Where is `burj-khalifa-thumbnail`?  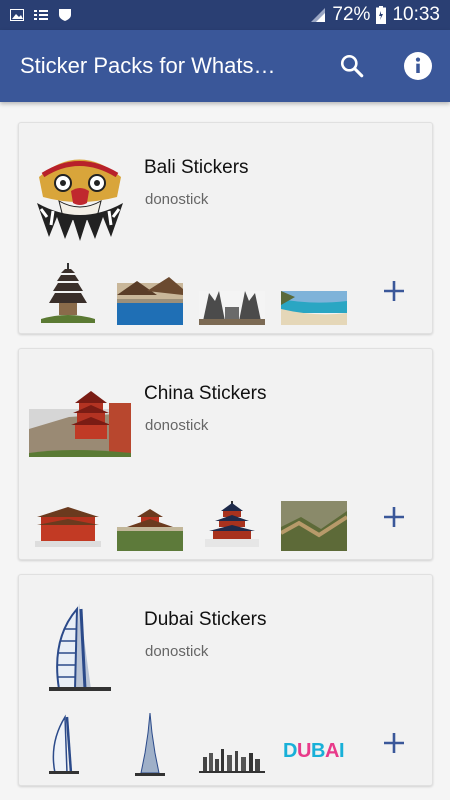
burj-khalifa-thumbnail is located at coordinates (150, 744).